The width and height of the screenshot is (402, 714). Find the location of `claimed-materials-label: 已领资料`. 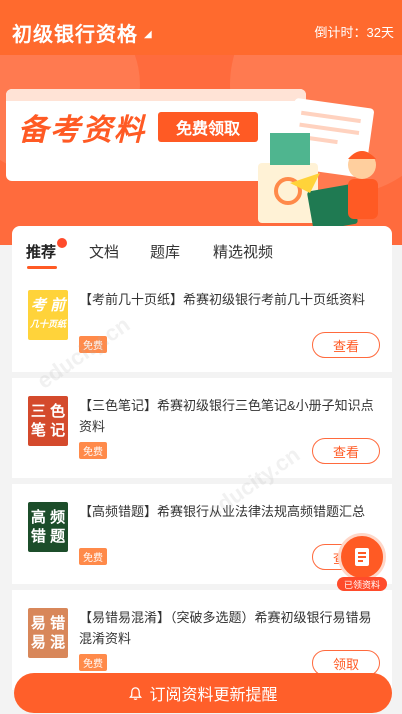

claimed-materials-label: 已领资料 is located at coordinates (362, 584).